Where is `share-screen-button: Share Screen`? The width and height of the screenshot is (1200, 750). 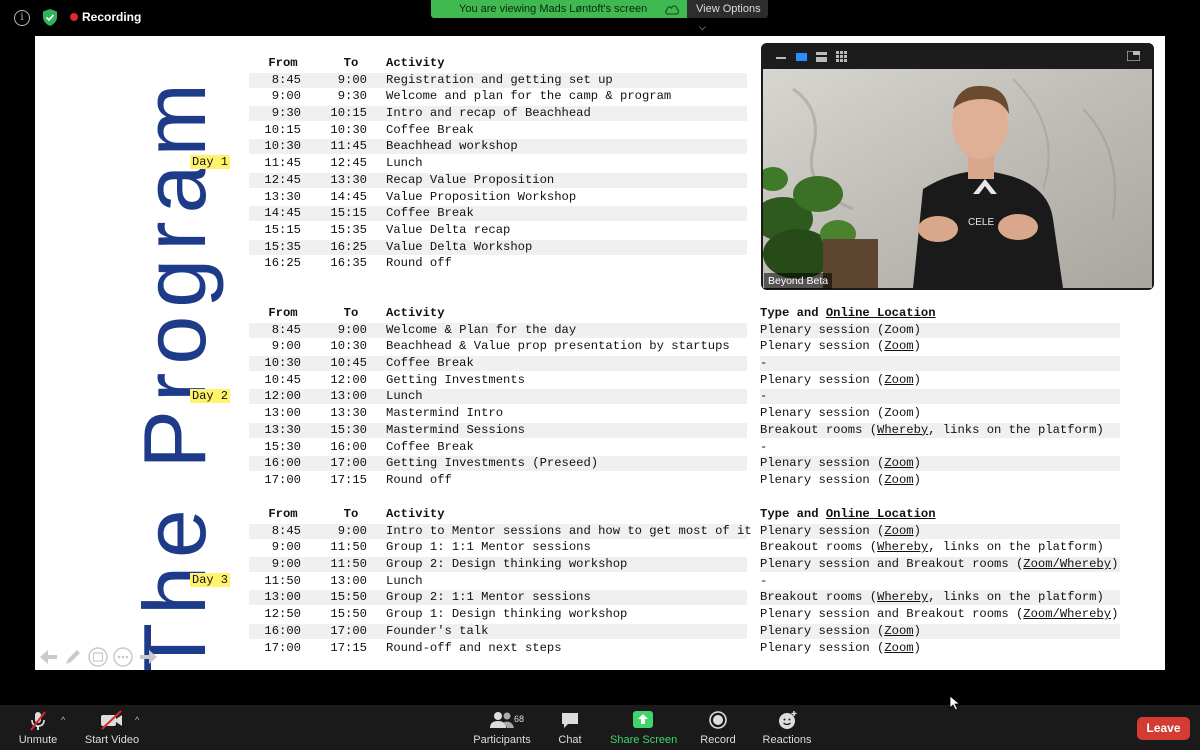
share-screen-button: Share Screen is located at coordinates (644, 727).